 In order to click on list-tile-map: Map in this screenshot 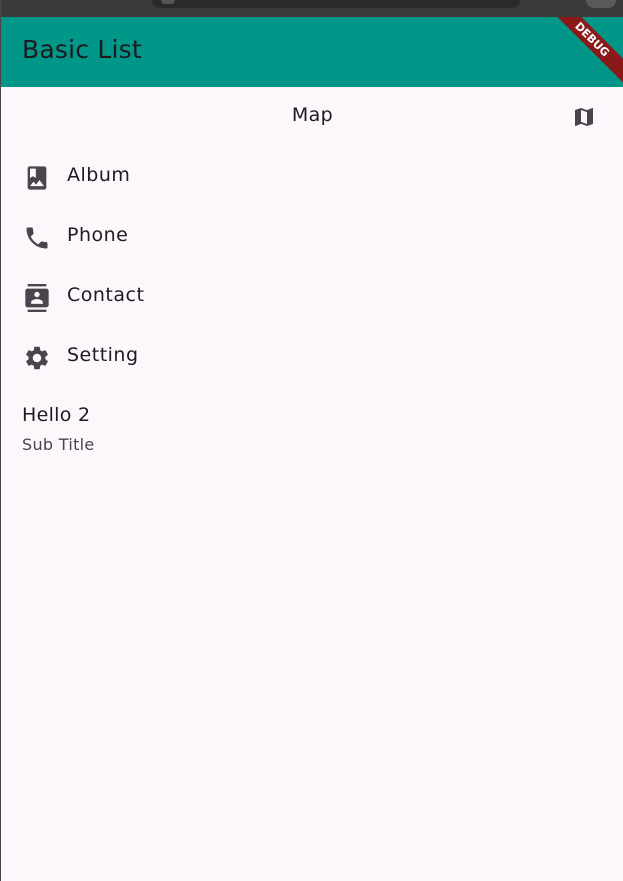, I will do `click(312, 117)`.